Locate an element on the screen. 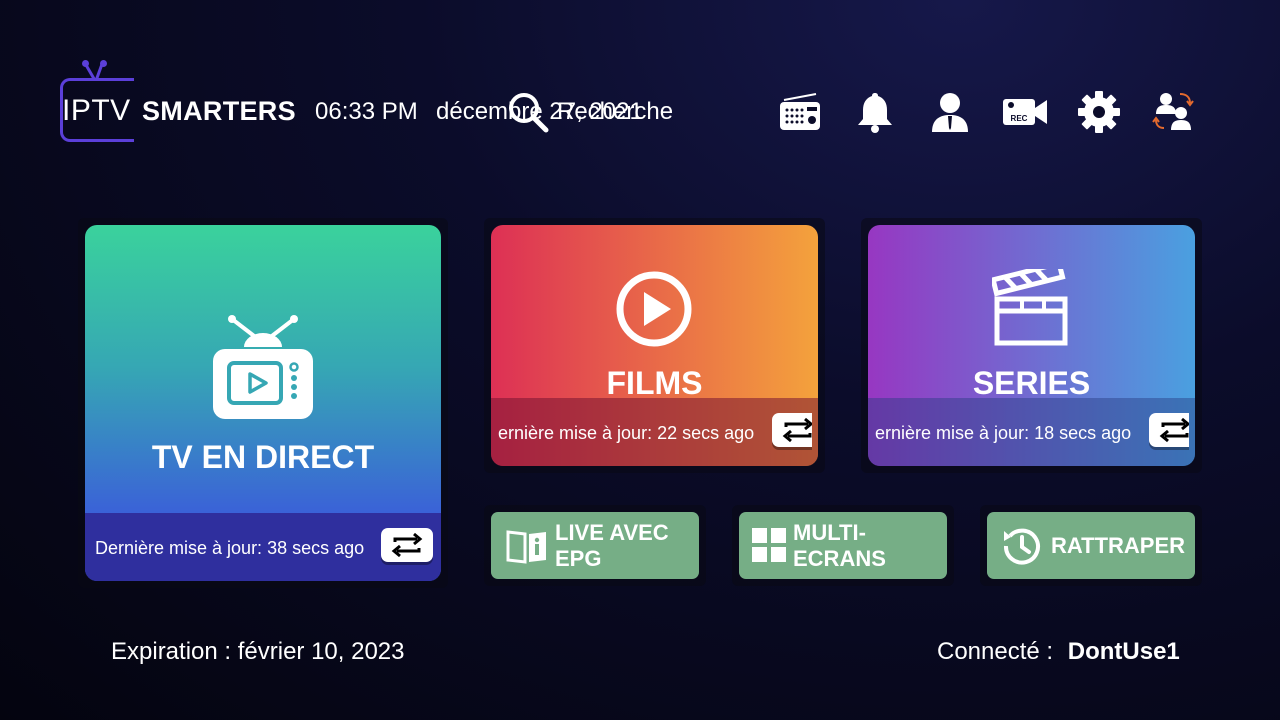 This screenshot has height=720, width=1280. radio-icon is located at coordinates (800, 112).